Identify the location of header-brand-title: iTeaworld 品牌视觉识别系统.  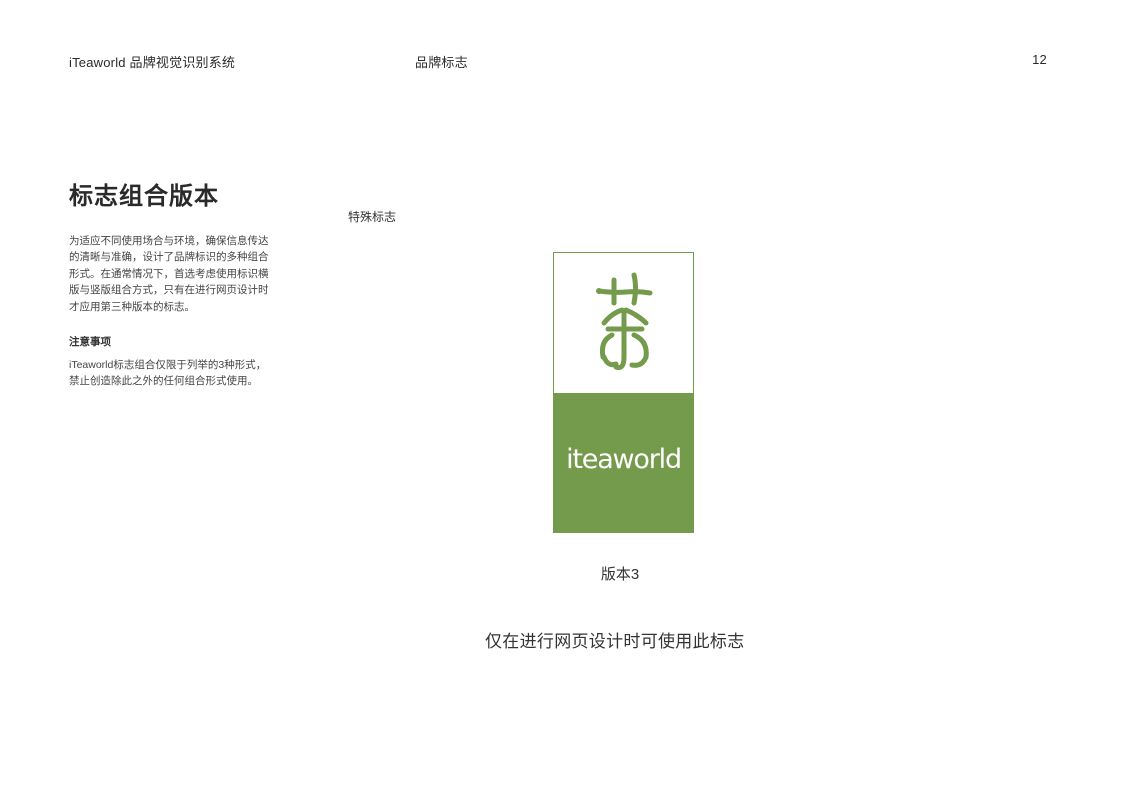
(152, 62).